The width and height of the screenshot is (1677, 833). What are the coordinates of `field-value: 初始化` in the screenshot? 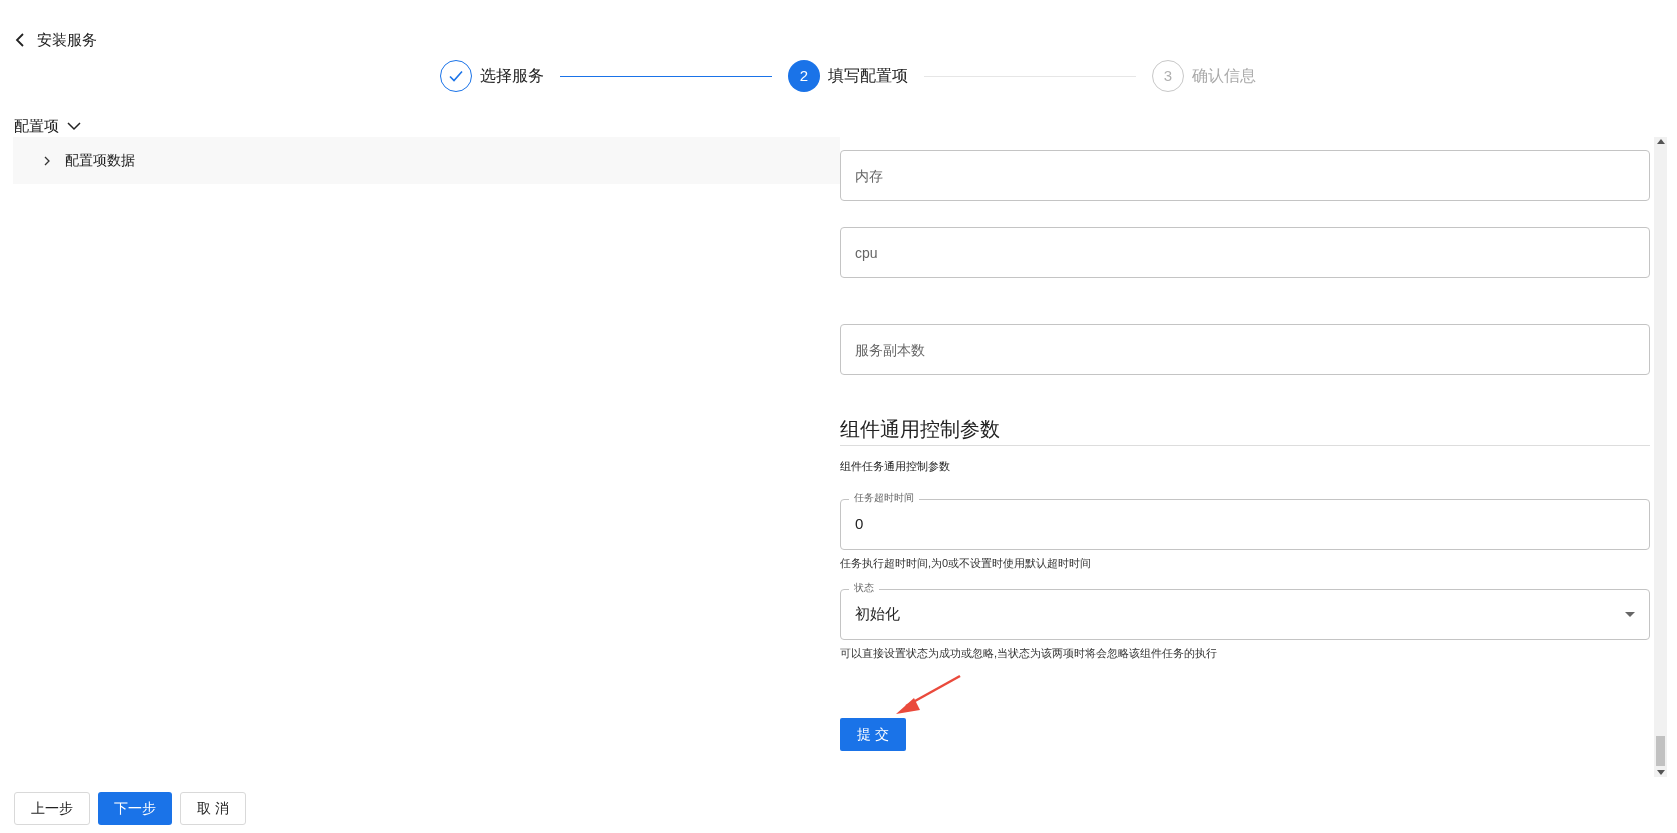 It's located at (877, 614).